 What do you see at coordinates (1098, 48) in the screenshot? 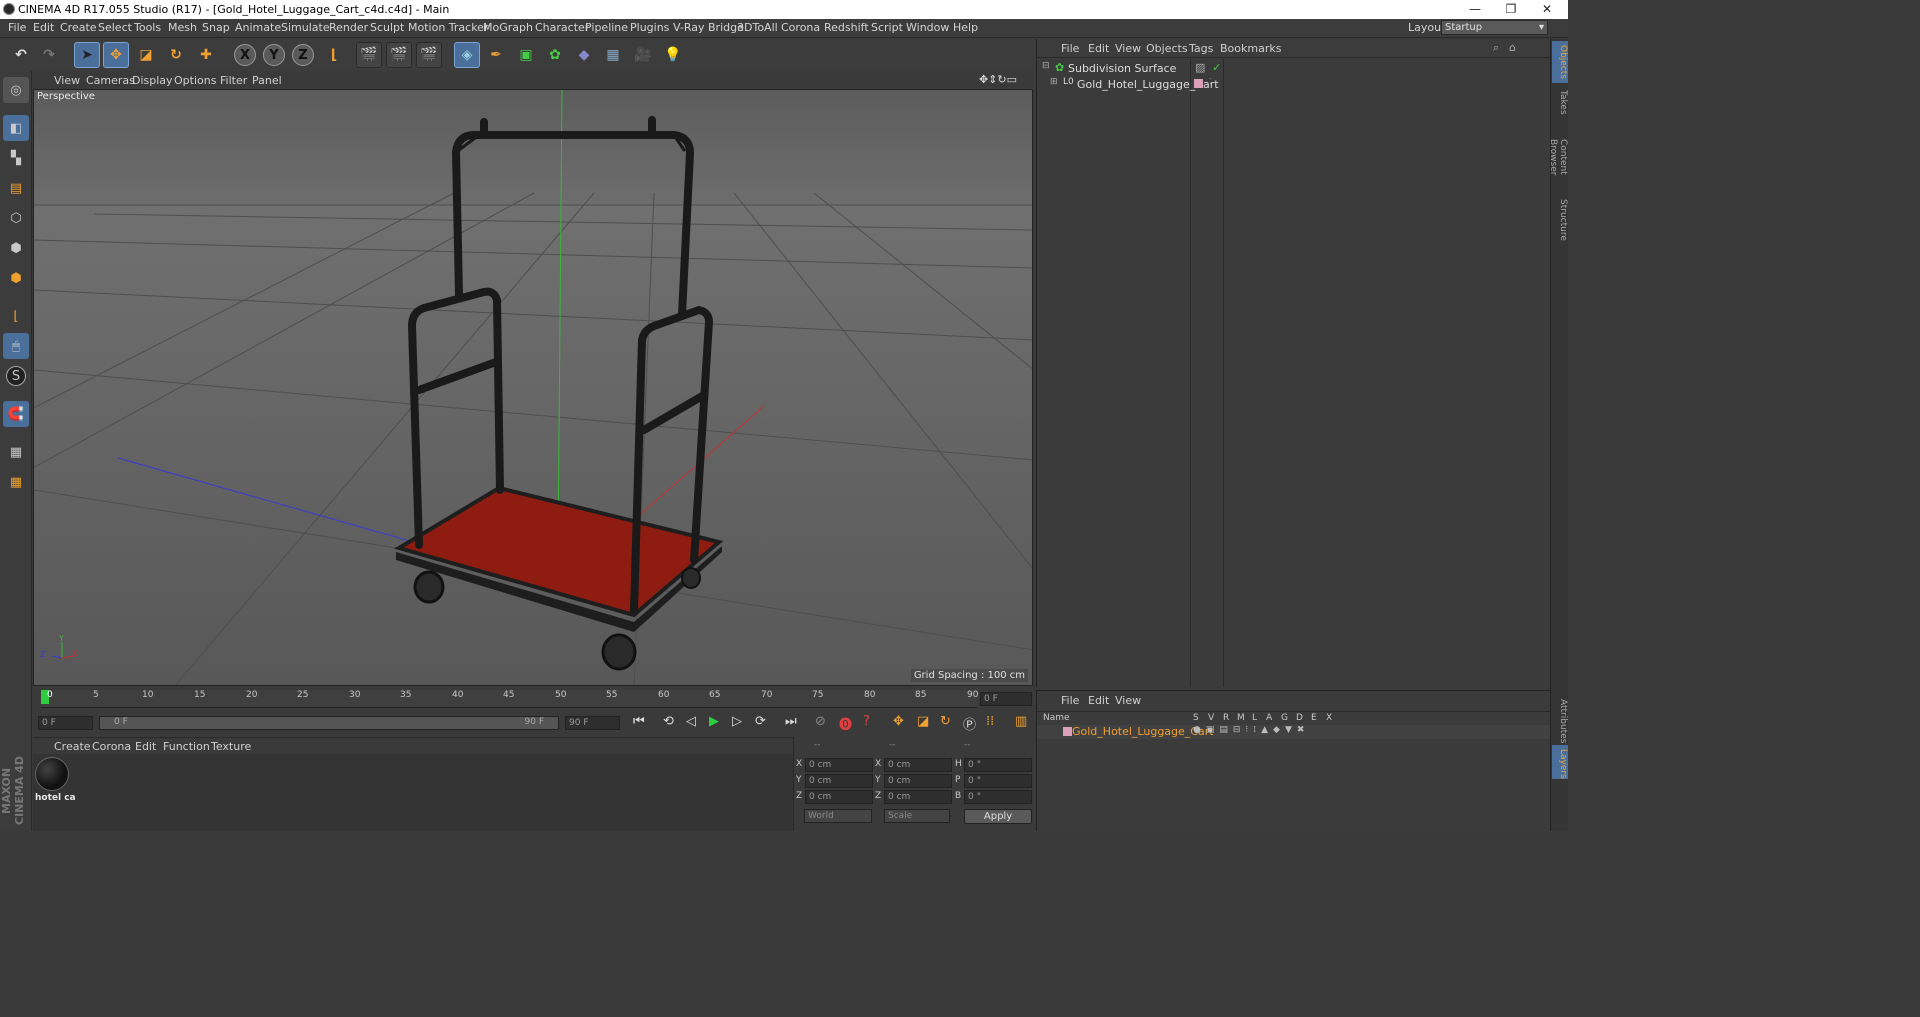
I see `objects-menu-edit: Edit` at bounding box center [1098, 48].